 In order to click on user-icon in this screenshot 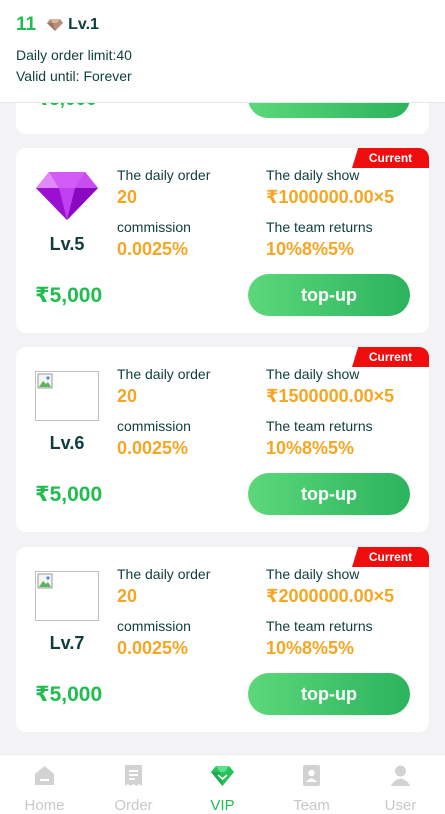, I will do `click(400, 775)`.